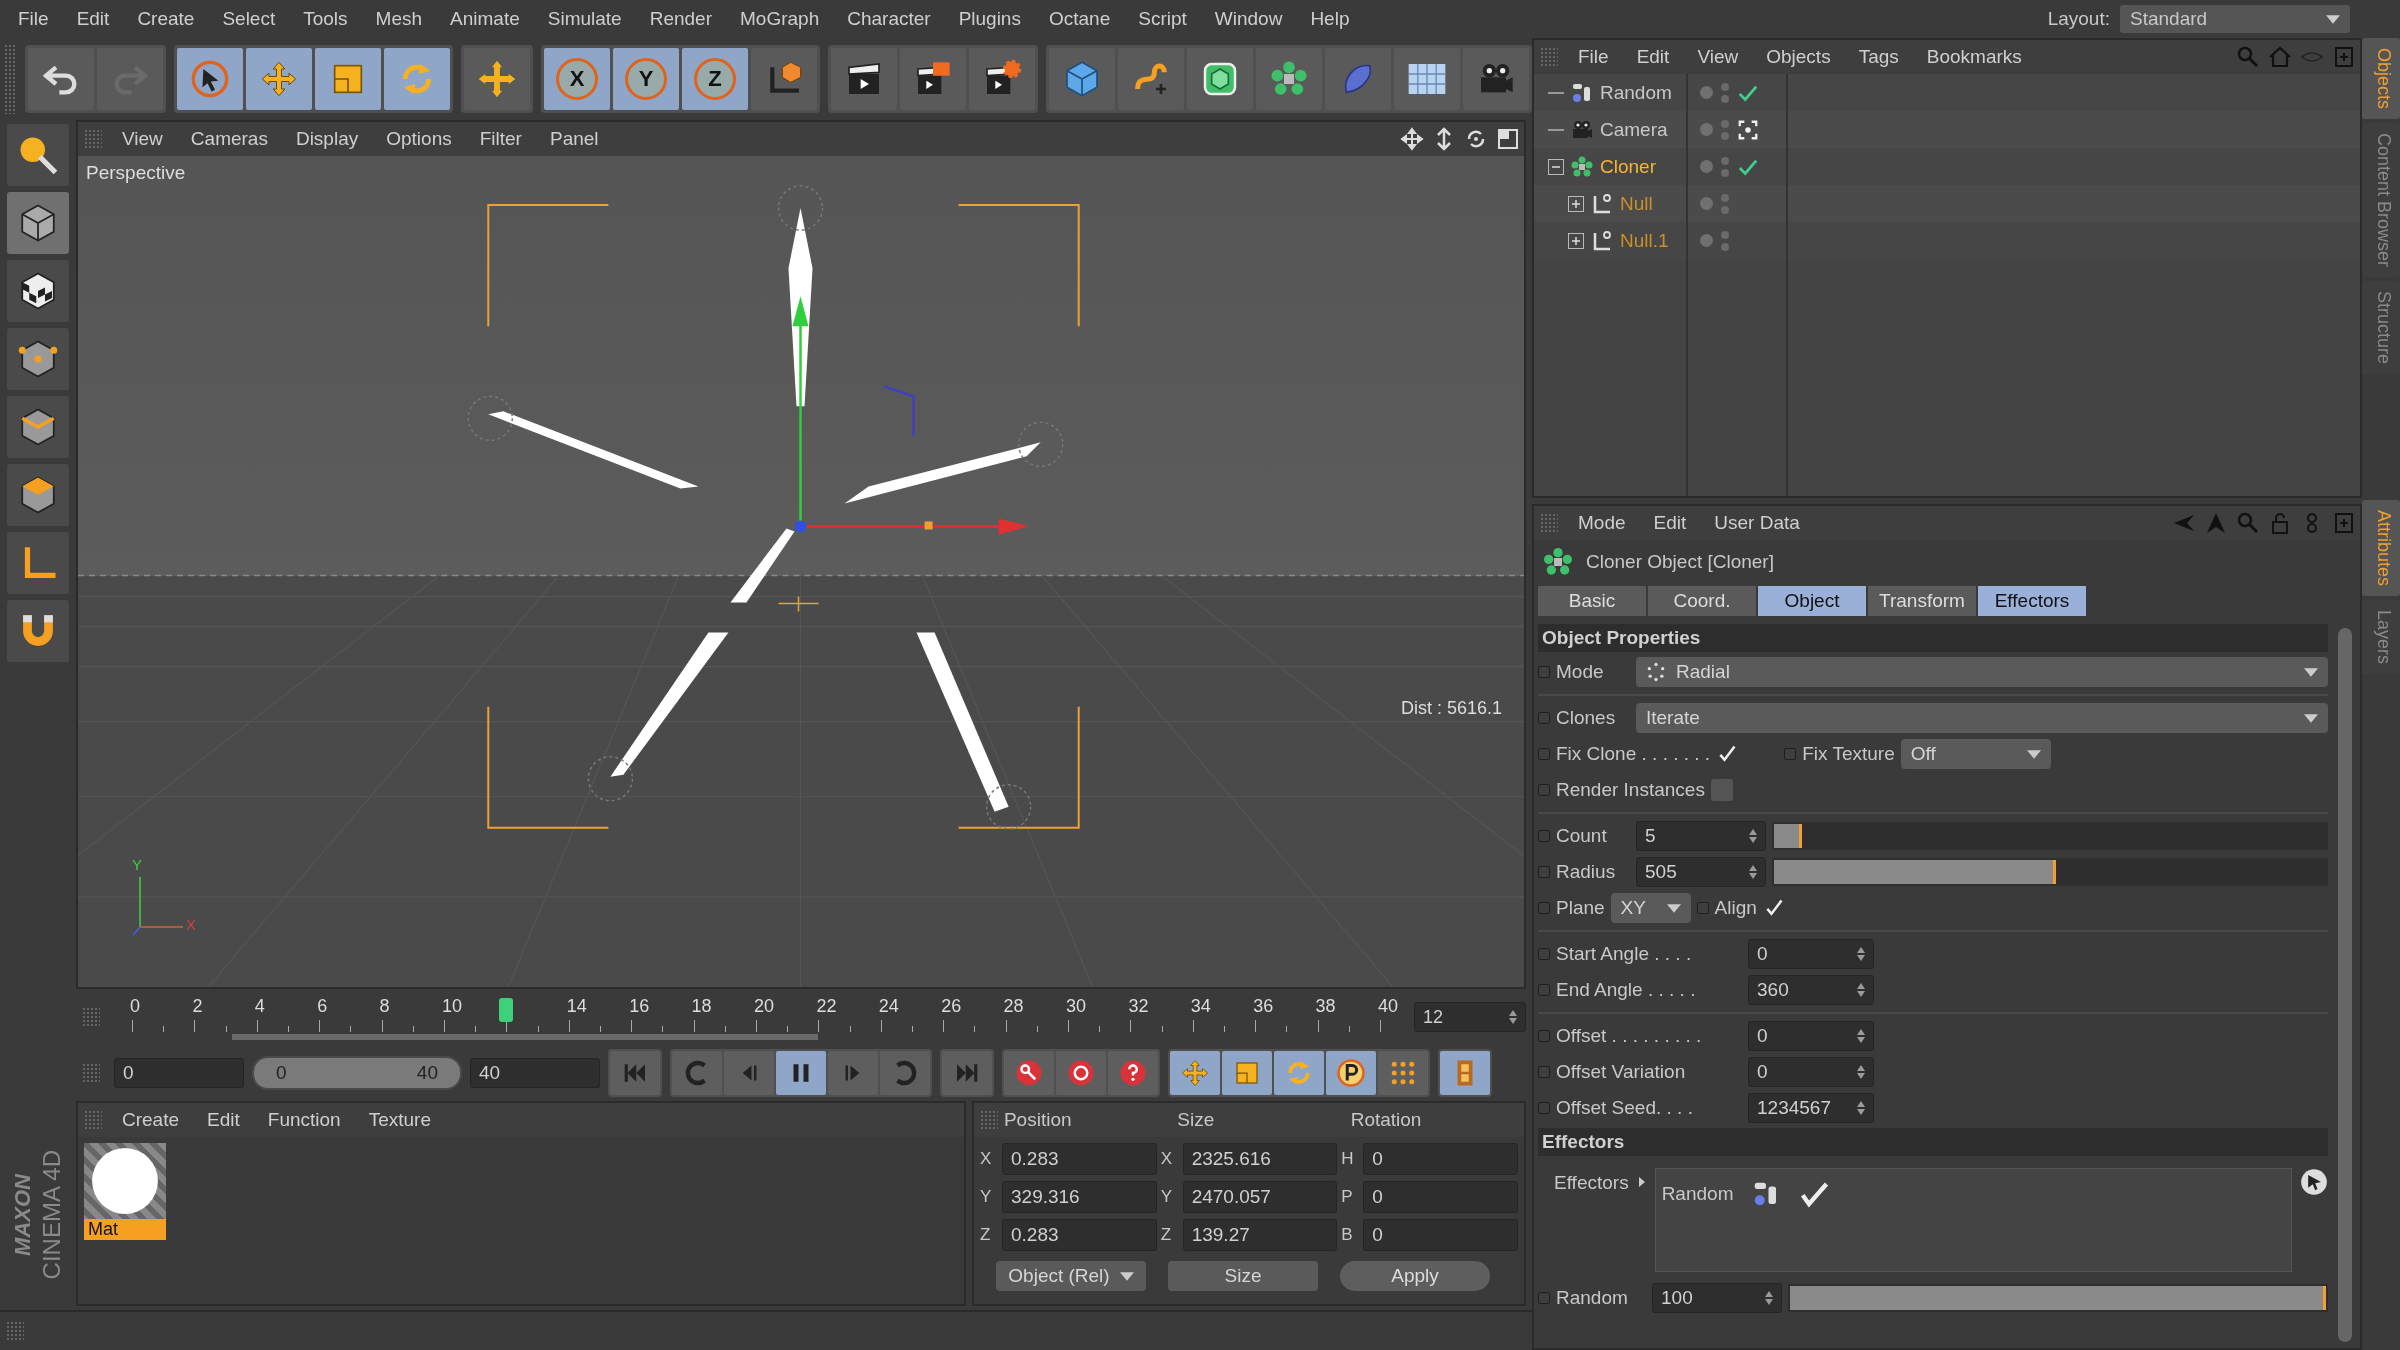  Describe the element at coordinates (1974, 57) in the screenshot. I see `menu-item: Bookmarks` at that location.